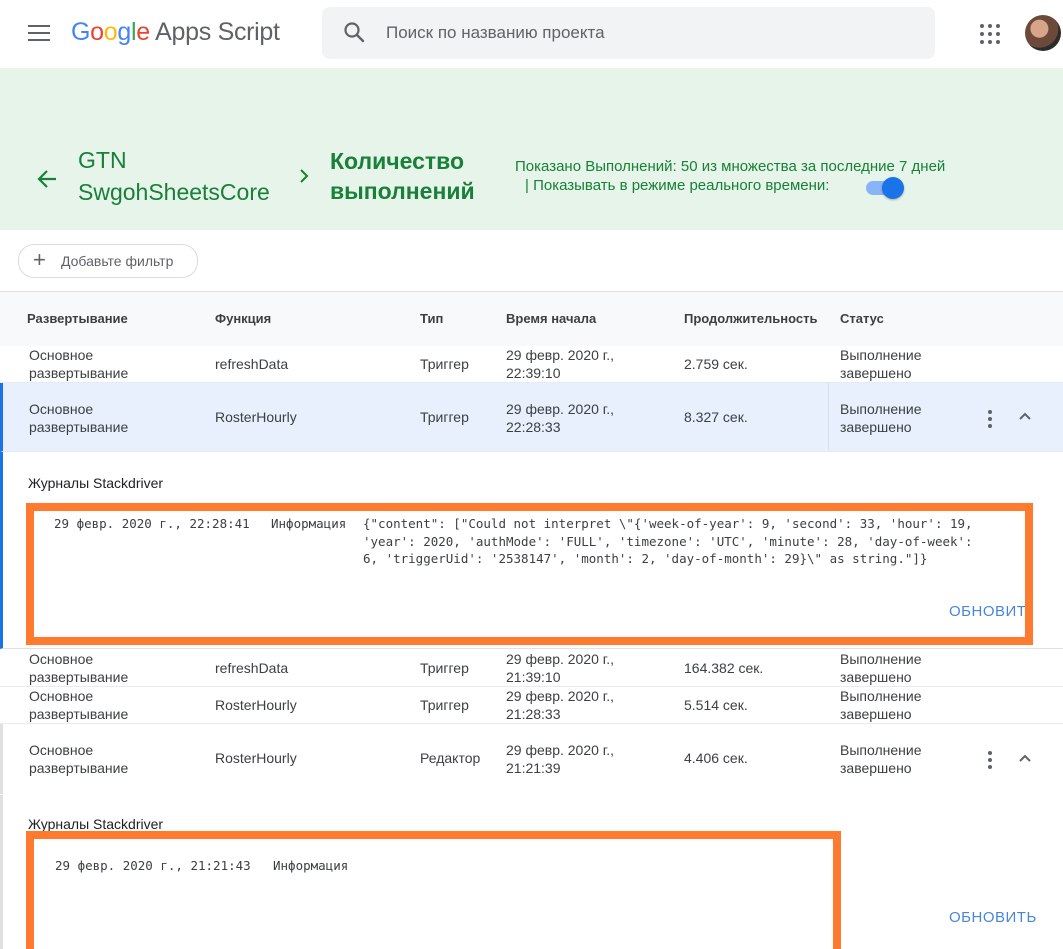 The image size is (1063, 949). I want to click on logo-letter: e, so click(143, 32).